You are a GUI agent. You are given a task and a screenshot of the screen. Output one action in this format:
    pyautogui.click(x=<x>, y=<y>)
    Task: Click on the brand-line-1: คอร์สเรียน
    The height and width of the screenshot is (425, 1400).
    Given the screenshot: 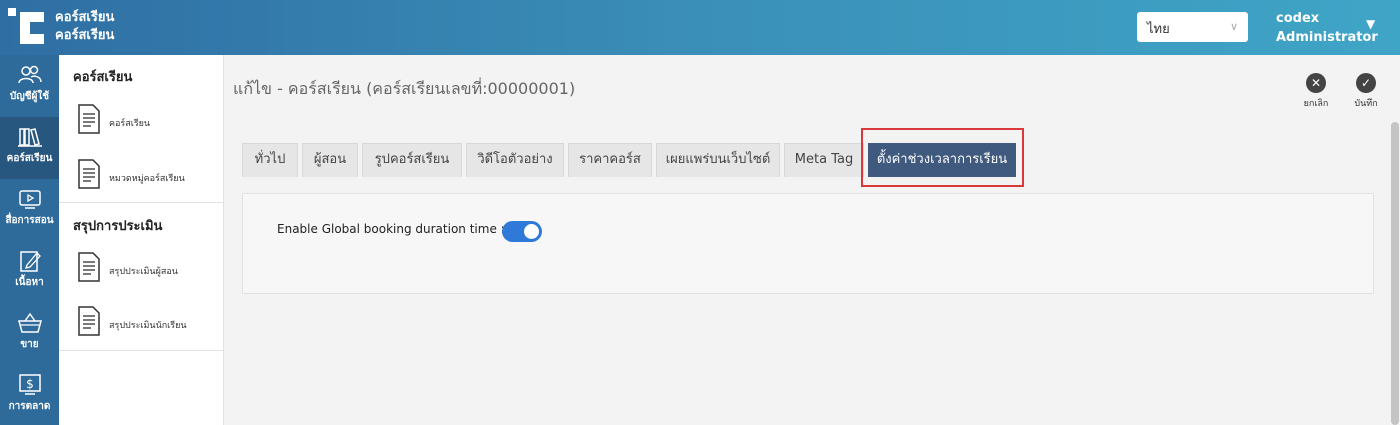 What is the action you would take?
    pyautogui.click(x=85, y=17)
    